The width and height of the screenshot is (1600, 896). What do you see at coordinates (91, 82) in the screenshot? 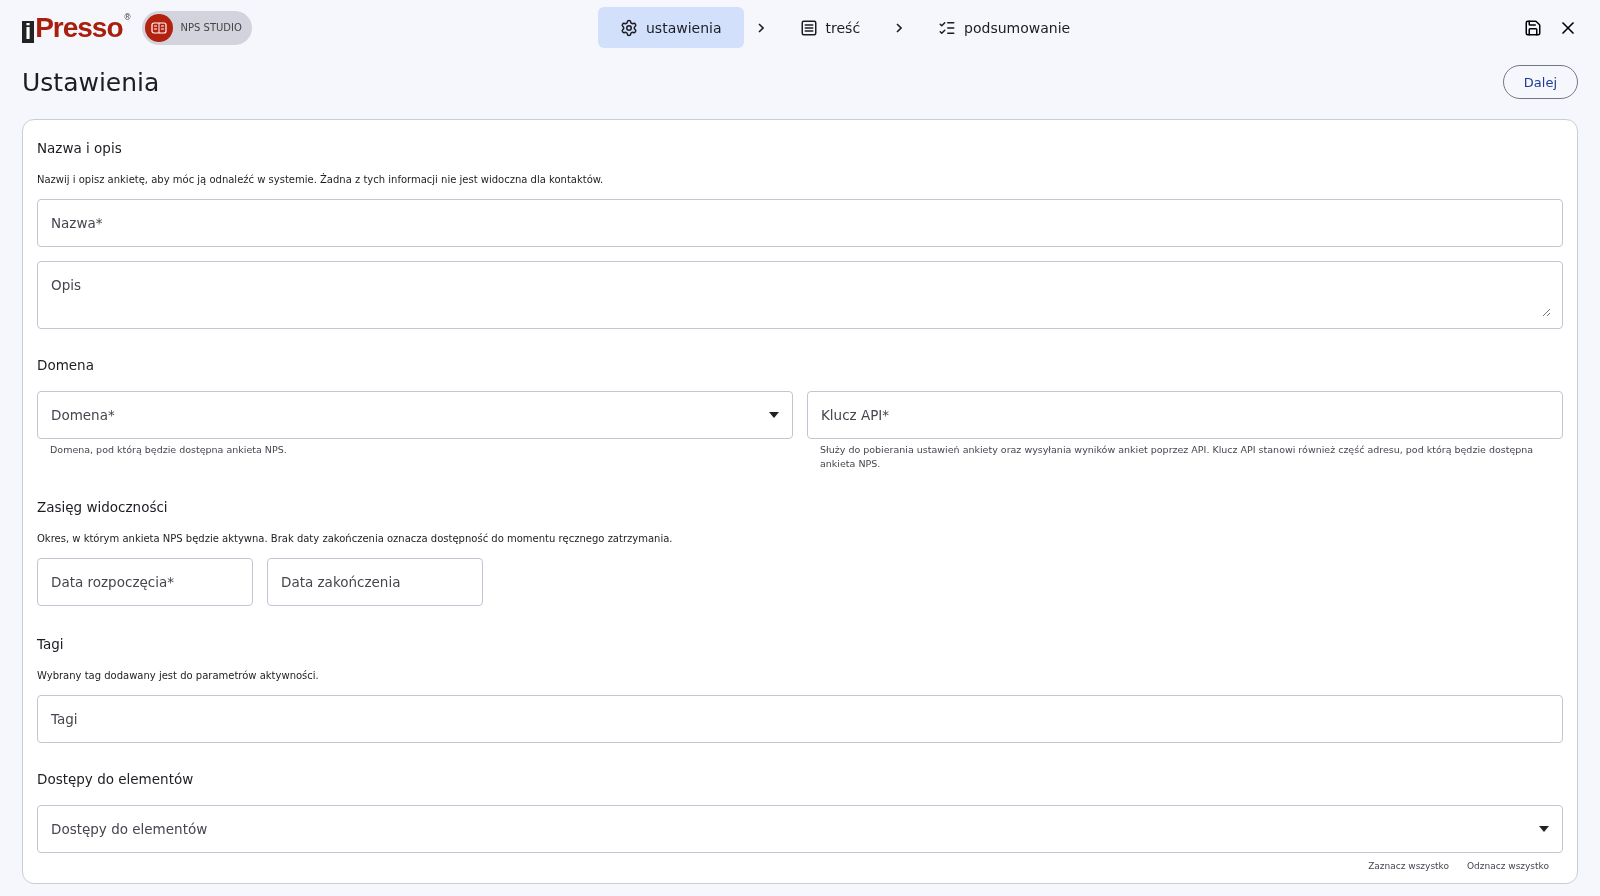
I see `page-title: Ustawienia` at bounding box center [91, 82].